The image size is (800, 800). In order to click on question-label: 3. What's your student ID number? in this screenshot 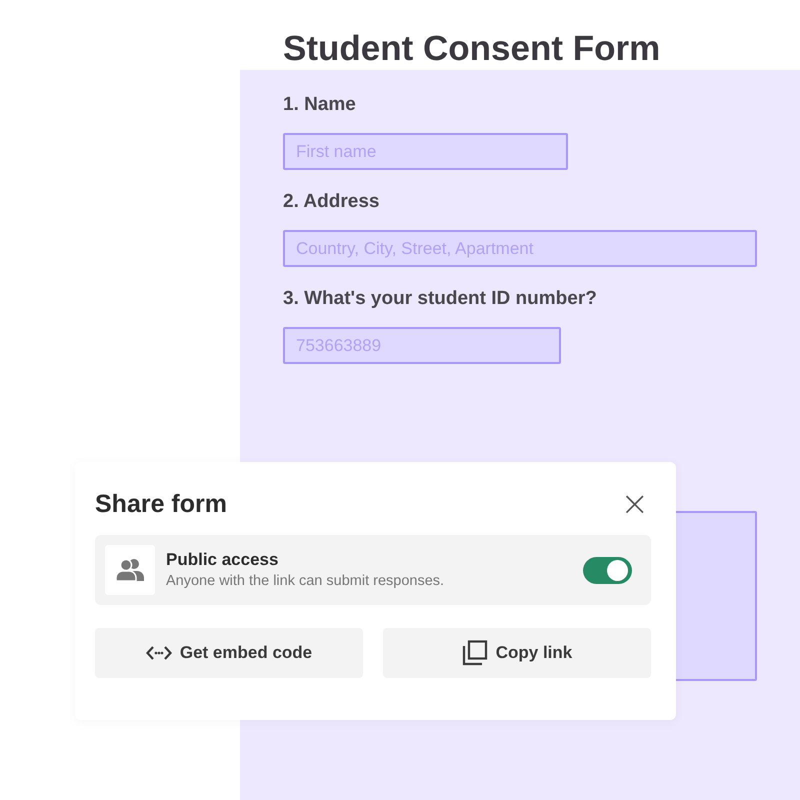, I will do `click(440, 299)`.